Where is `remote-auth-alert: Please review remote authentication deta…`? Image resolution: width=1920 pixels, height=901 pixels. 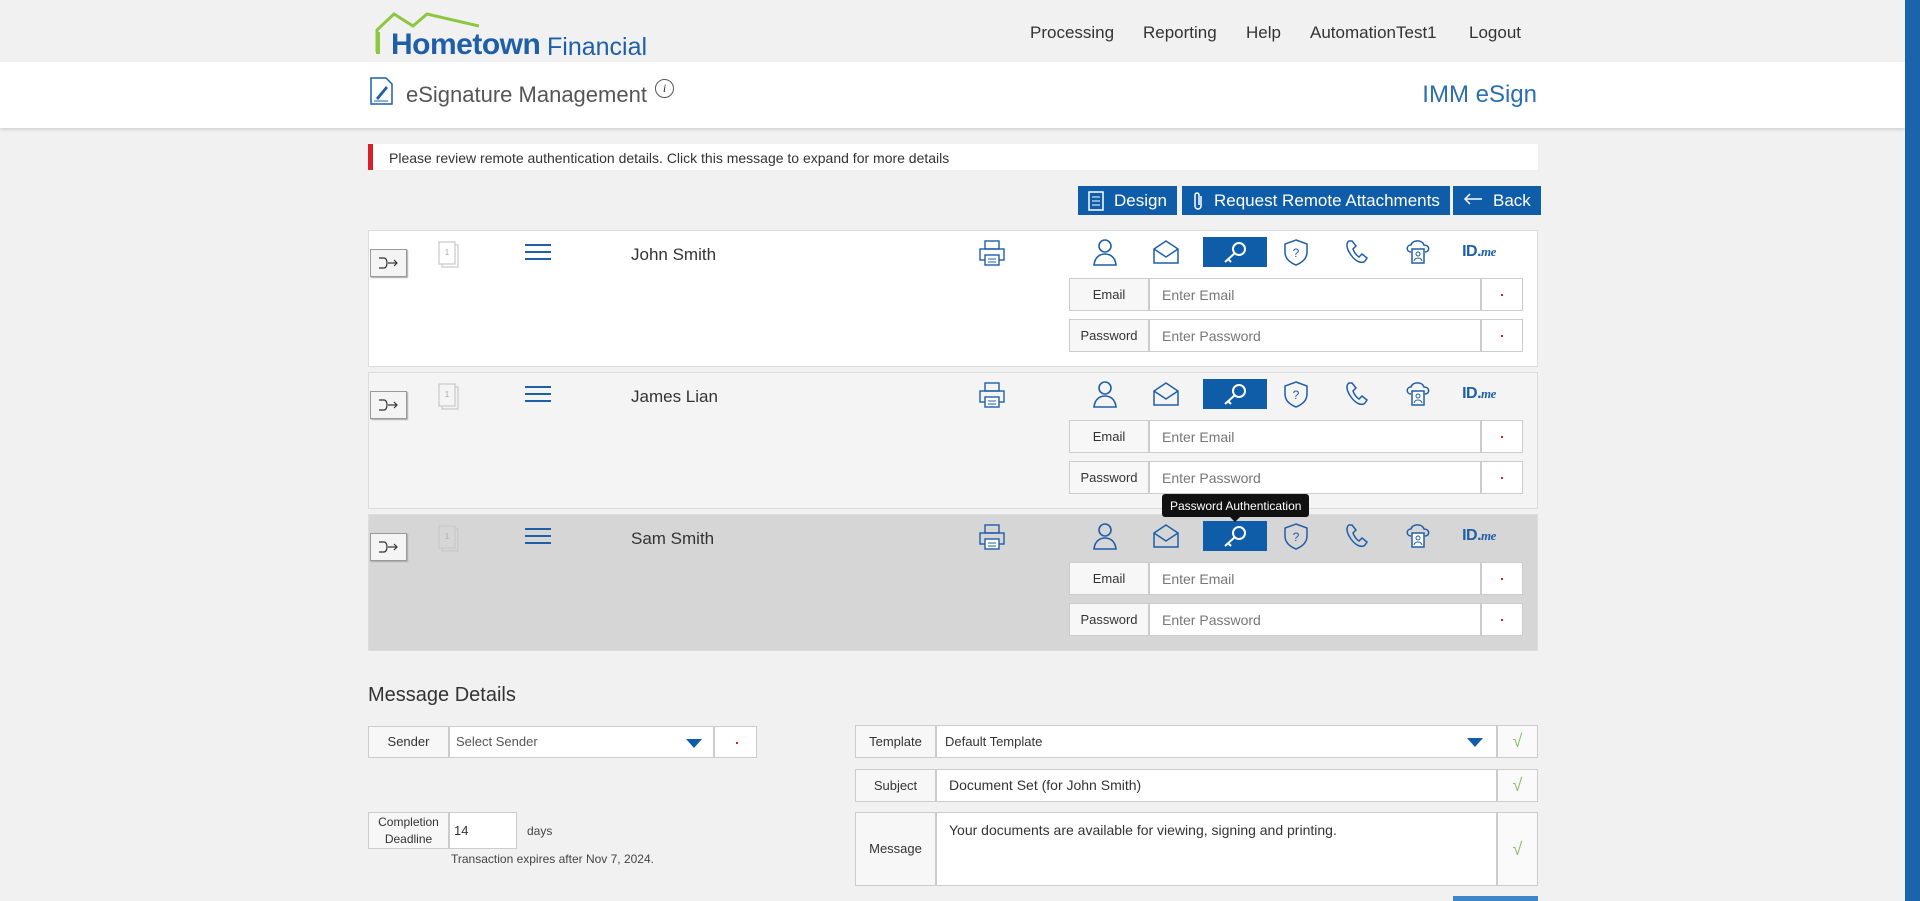 remote-auth-alert: Please review remote authentication deta… is located at coordinates (953, 157).